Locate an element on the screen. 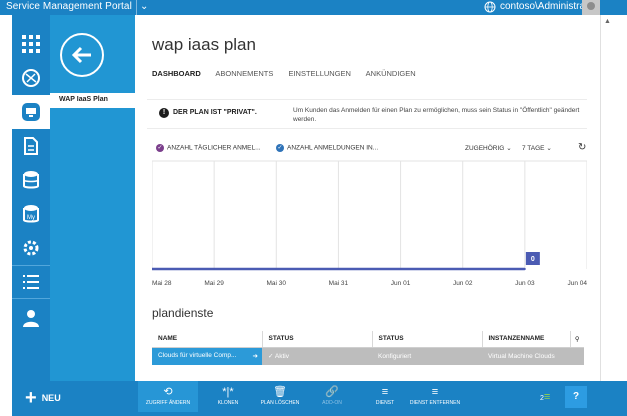 The image size is (627, 416). status-cell: Konfiguriert is located at coordinates (427, 356).